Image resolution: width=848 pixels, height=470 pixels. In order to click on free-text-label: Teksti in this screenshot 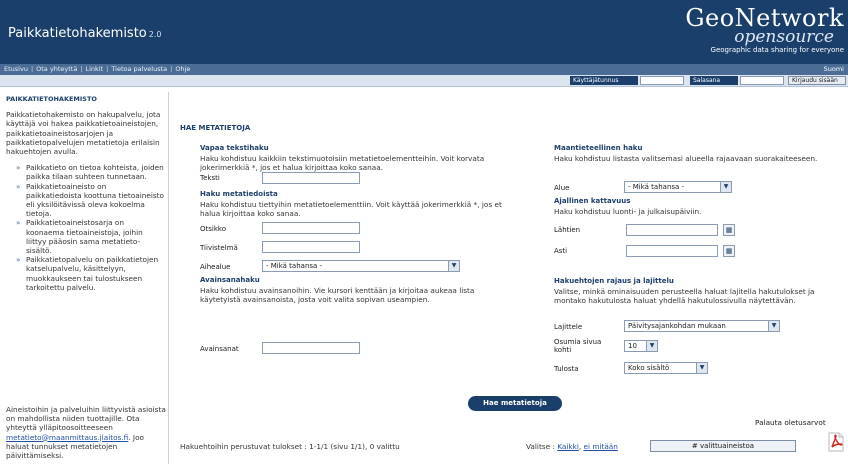, I will do `click(210, 178)`.